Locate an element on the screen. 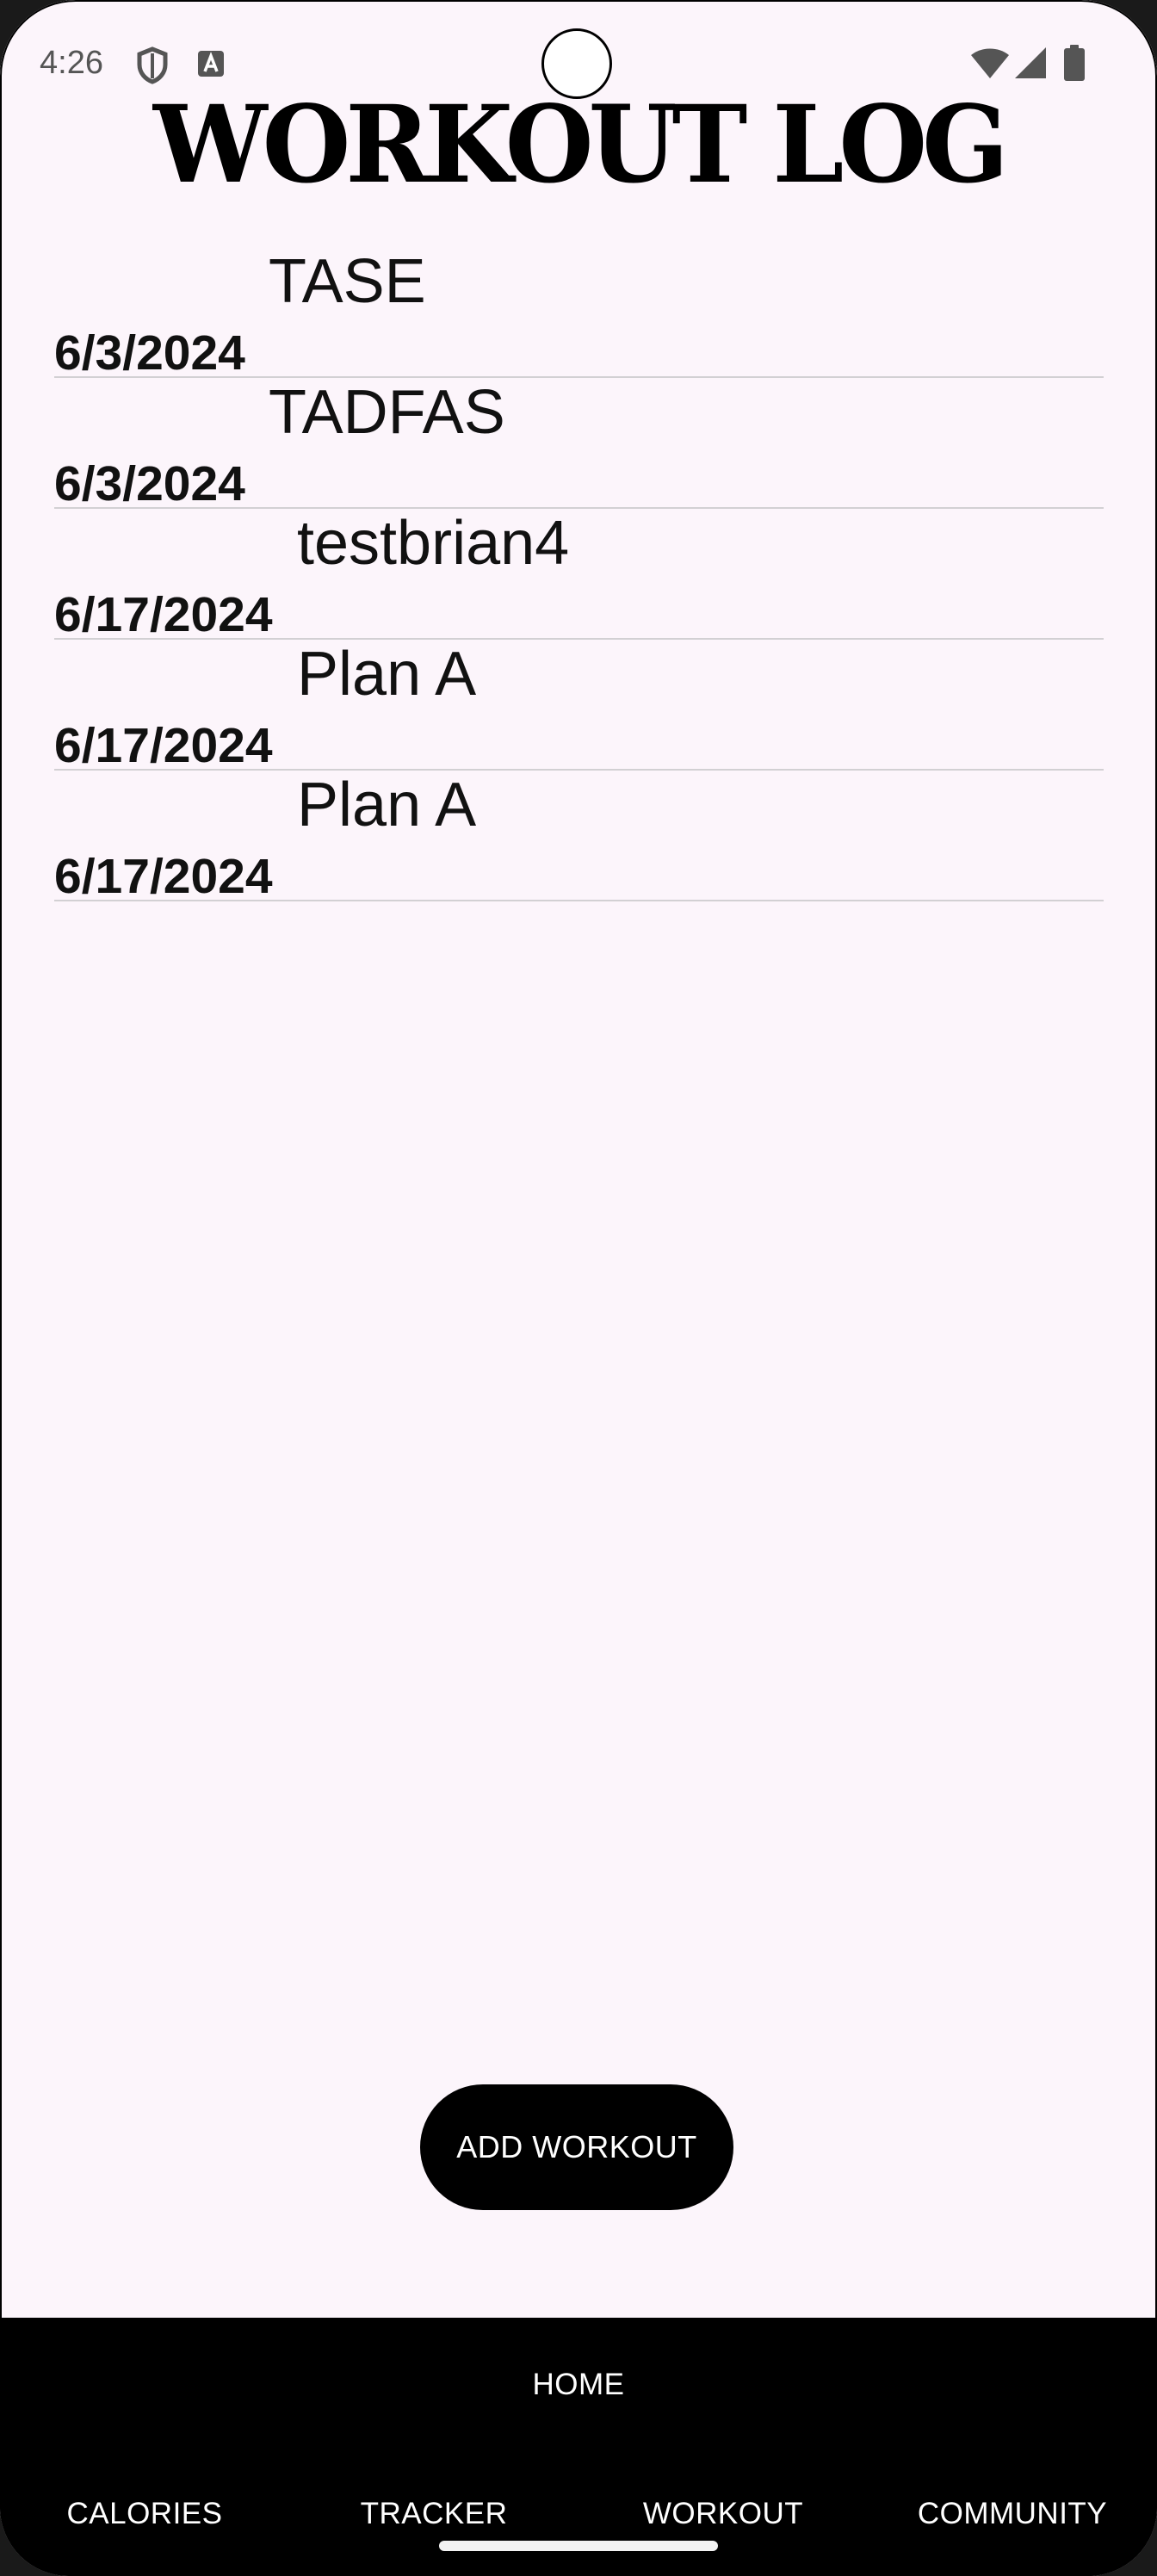 The width and height of the screenshot is (1157, 2576). nav-home: HOME is located at coordinates (579, 2385).